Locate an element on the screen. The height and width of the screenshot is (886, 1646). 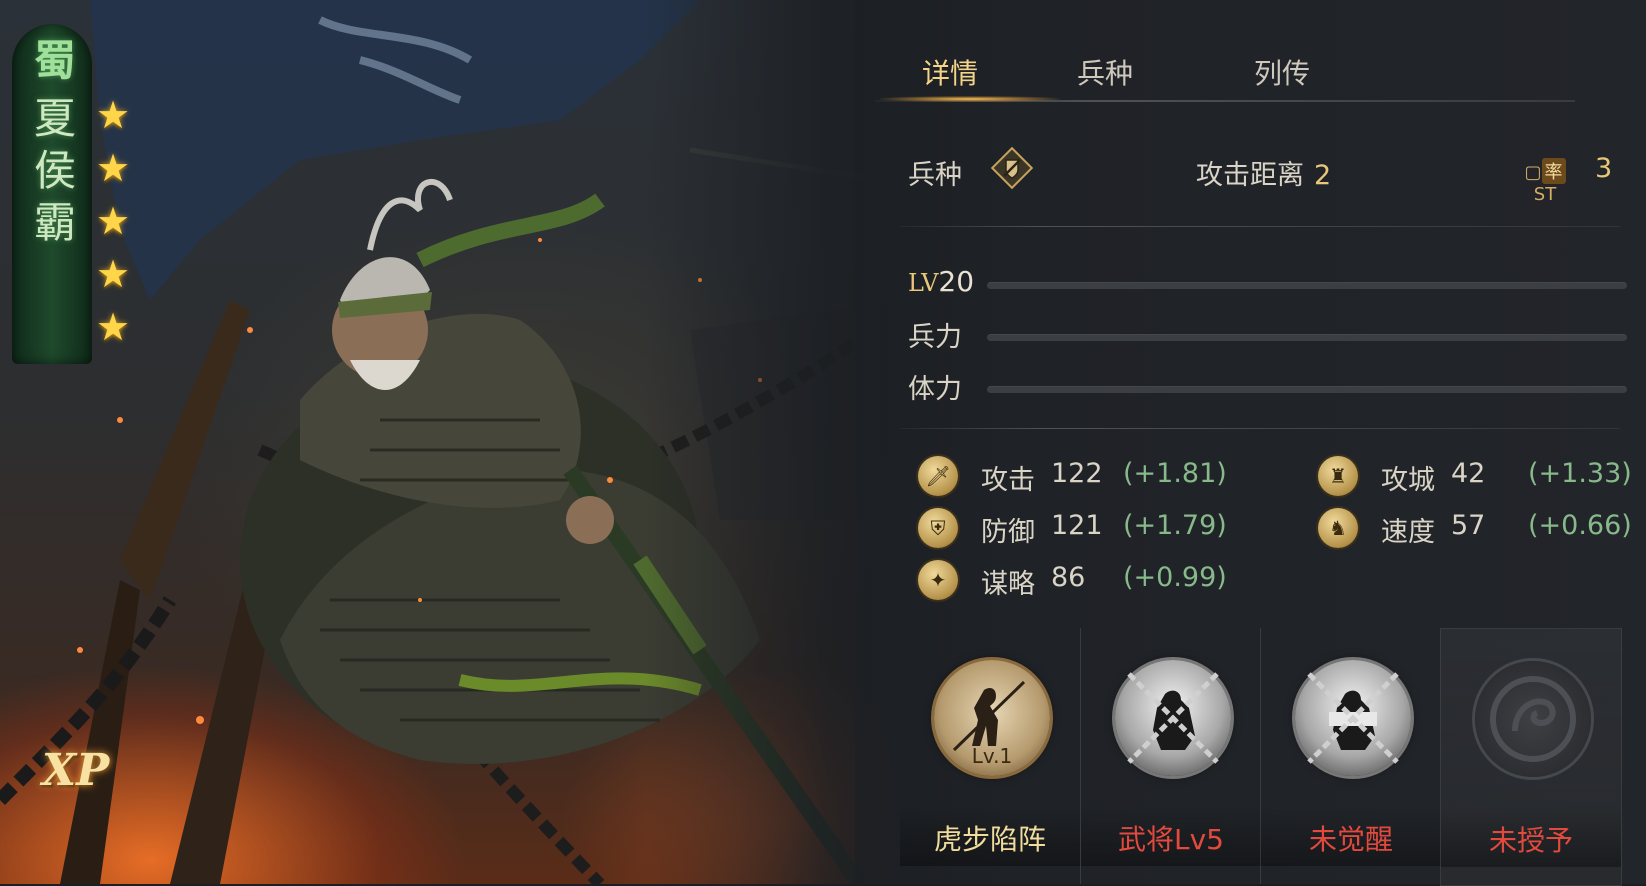
star-rating: ★ ★ ★ ★ ★ is located at coordinates (114, 228).